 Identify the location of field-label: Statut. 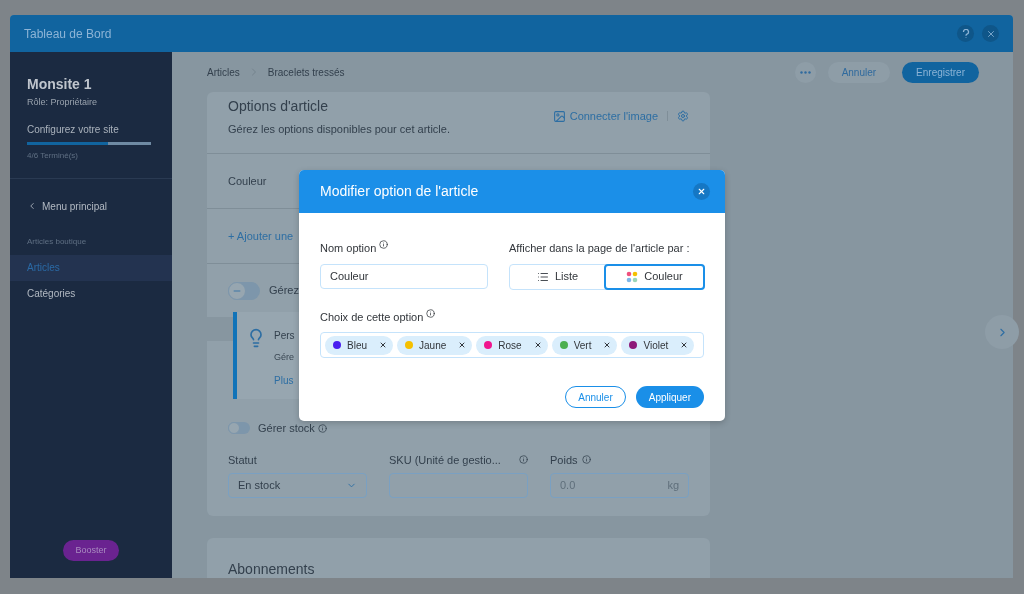
(242, 460).